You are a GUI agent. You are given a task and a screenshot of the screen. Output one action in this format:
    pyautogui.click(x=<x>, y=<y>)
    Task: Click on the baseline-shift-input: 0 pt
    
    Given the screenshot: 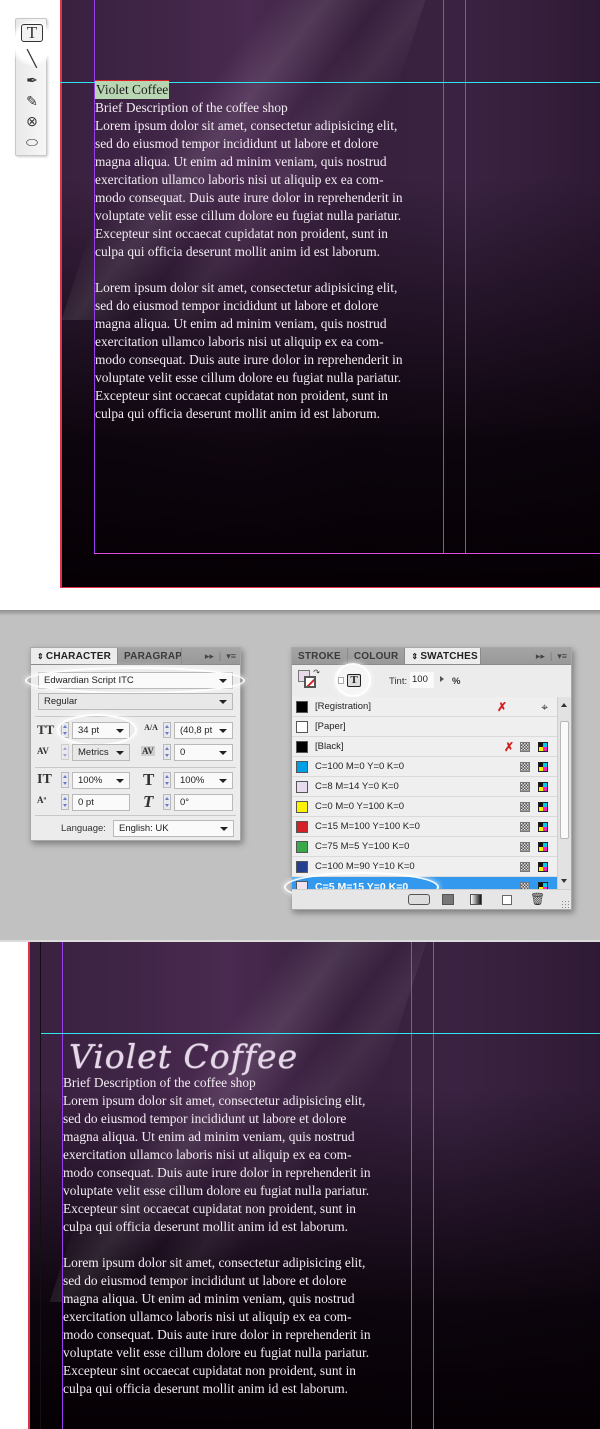 What is the action you would take?
    pyautogui.click(x=101, y=802)
    